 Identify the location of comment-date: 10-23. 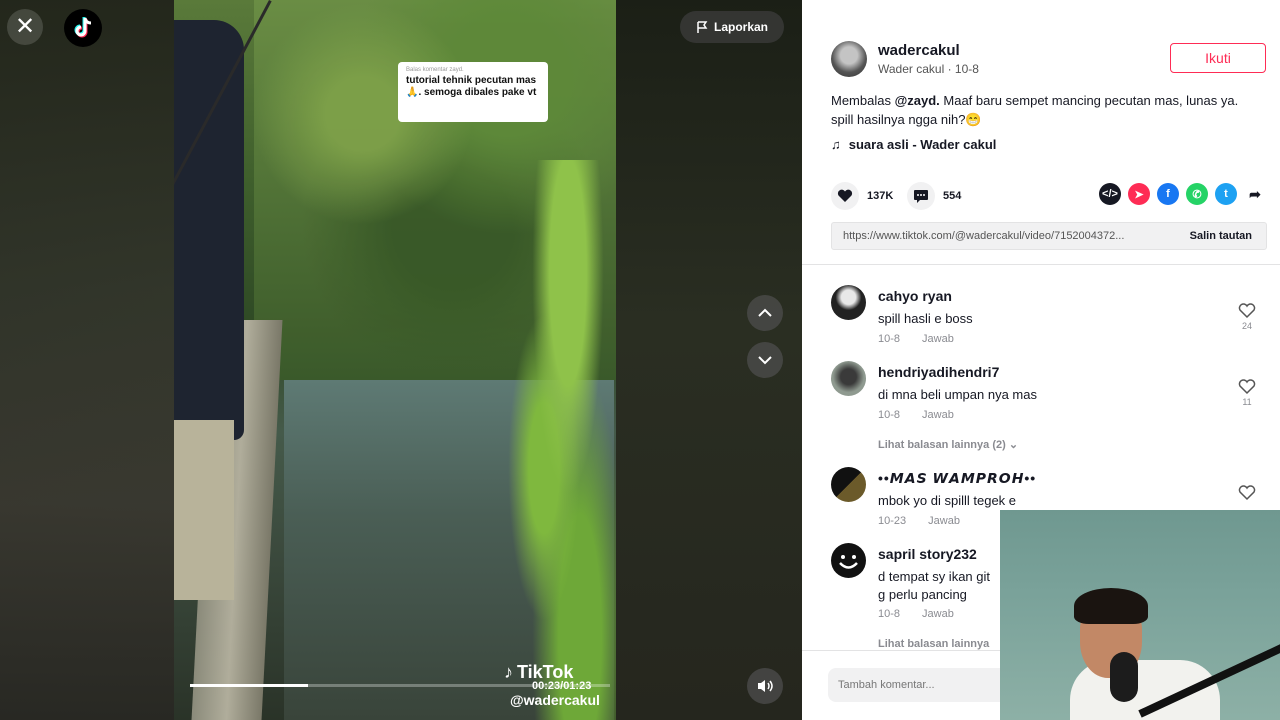
(892, 521).